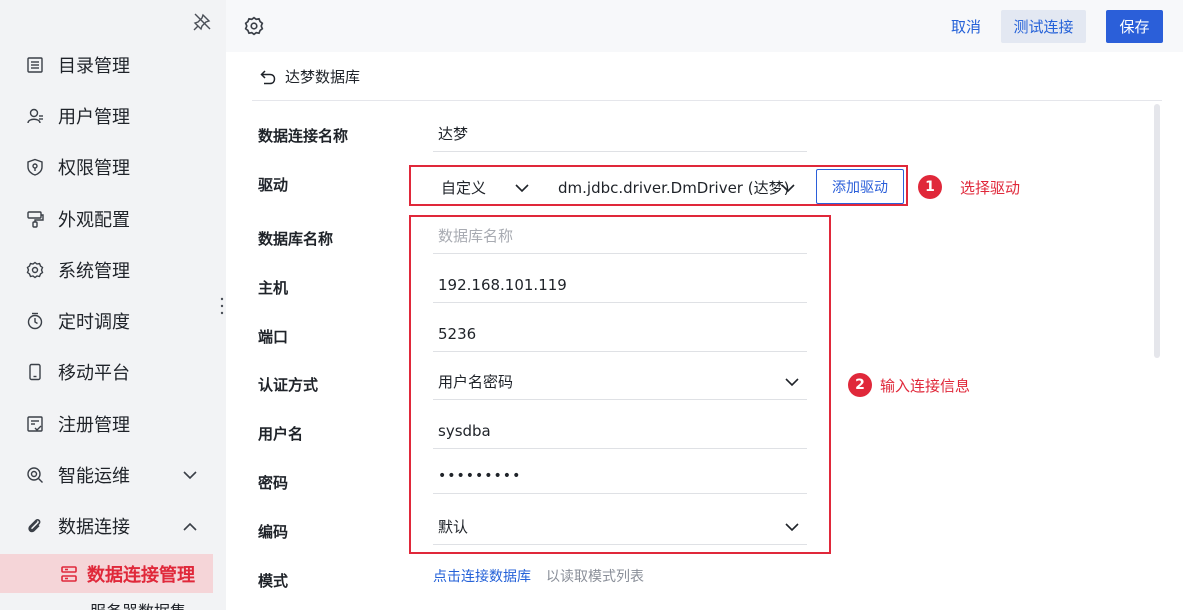  Describe the element at coordinates (190, 527) in the screenshot. I see `chevron-up-icon` at that location.